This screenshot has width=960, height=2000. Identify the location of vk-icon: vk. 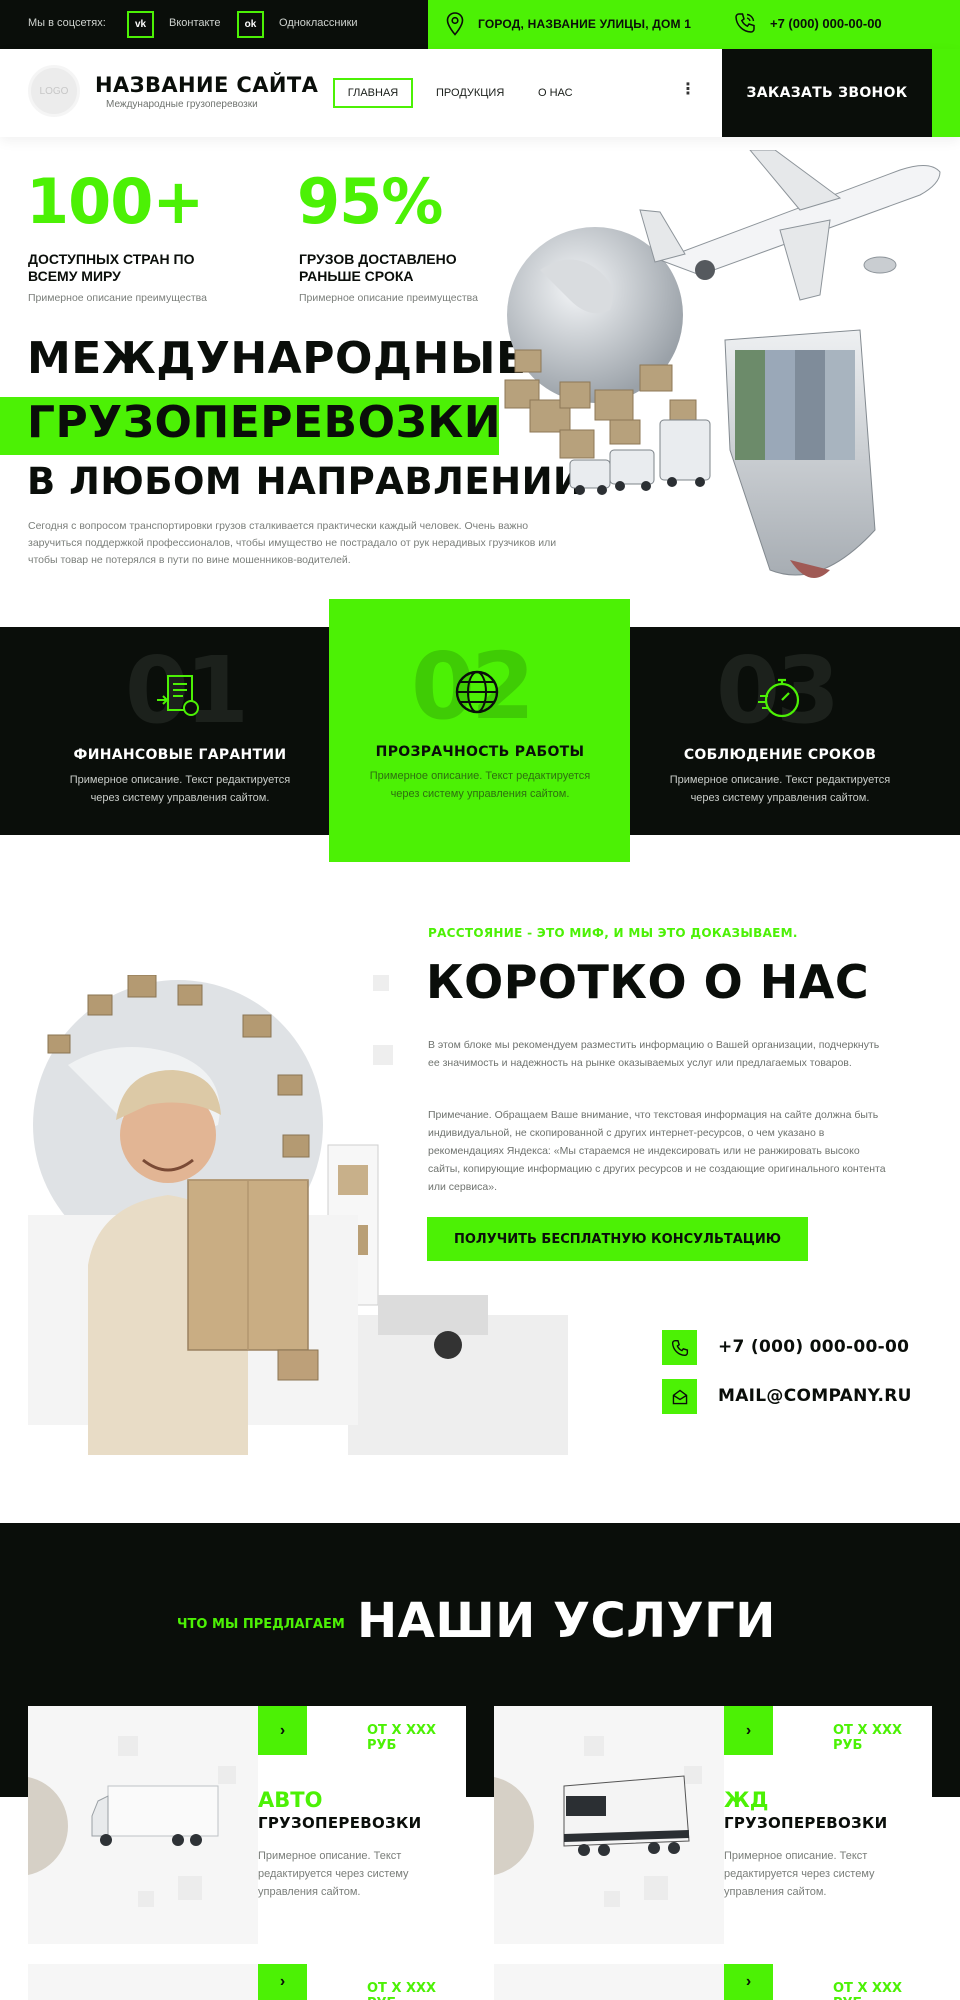
(140, 24).